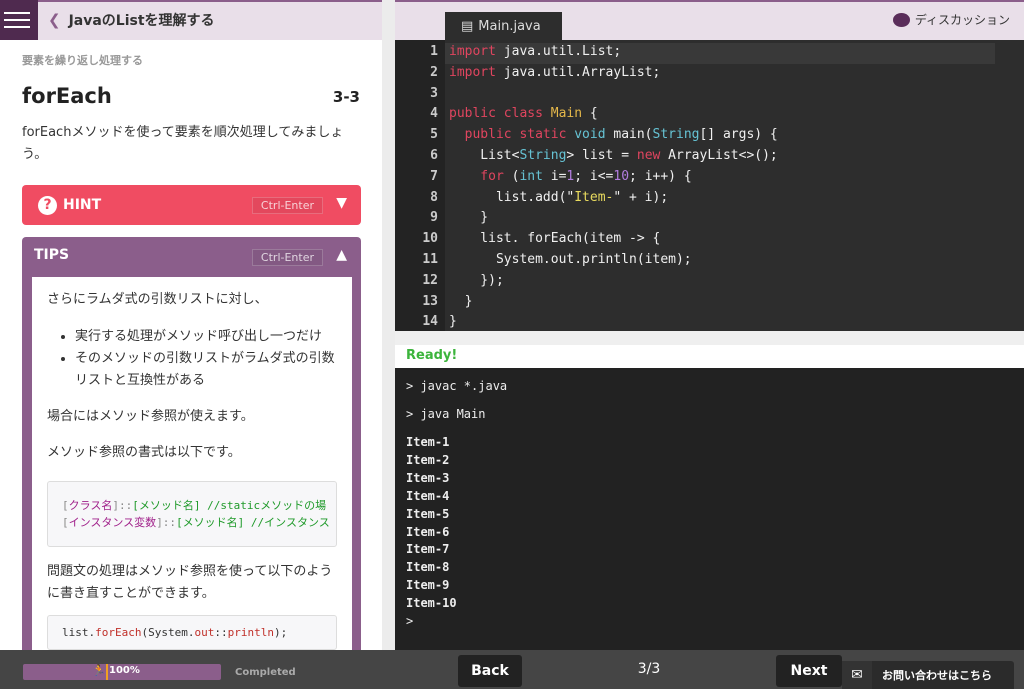  Describe the element at coordinates (649, 669) in the screenshot. I see `page-indicator: 3/3` at that location.